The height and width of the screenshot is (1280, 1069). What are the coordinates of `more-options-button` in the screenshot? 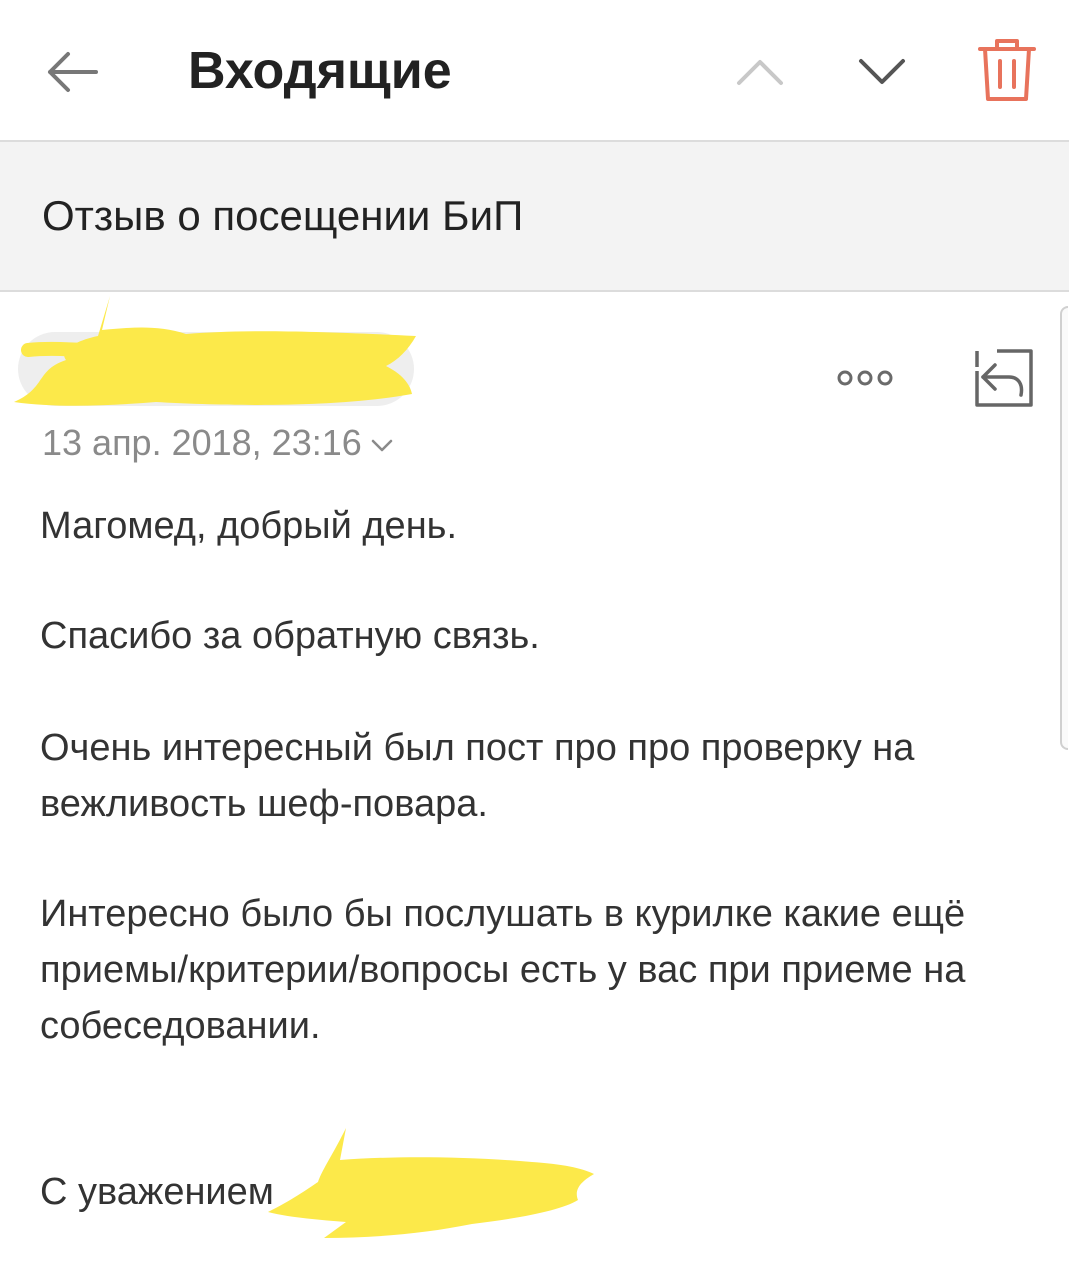 It's located at (865, 378).